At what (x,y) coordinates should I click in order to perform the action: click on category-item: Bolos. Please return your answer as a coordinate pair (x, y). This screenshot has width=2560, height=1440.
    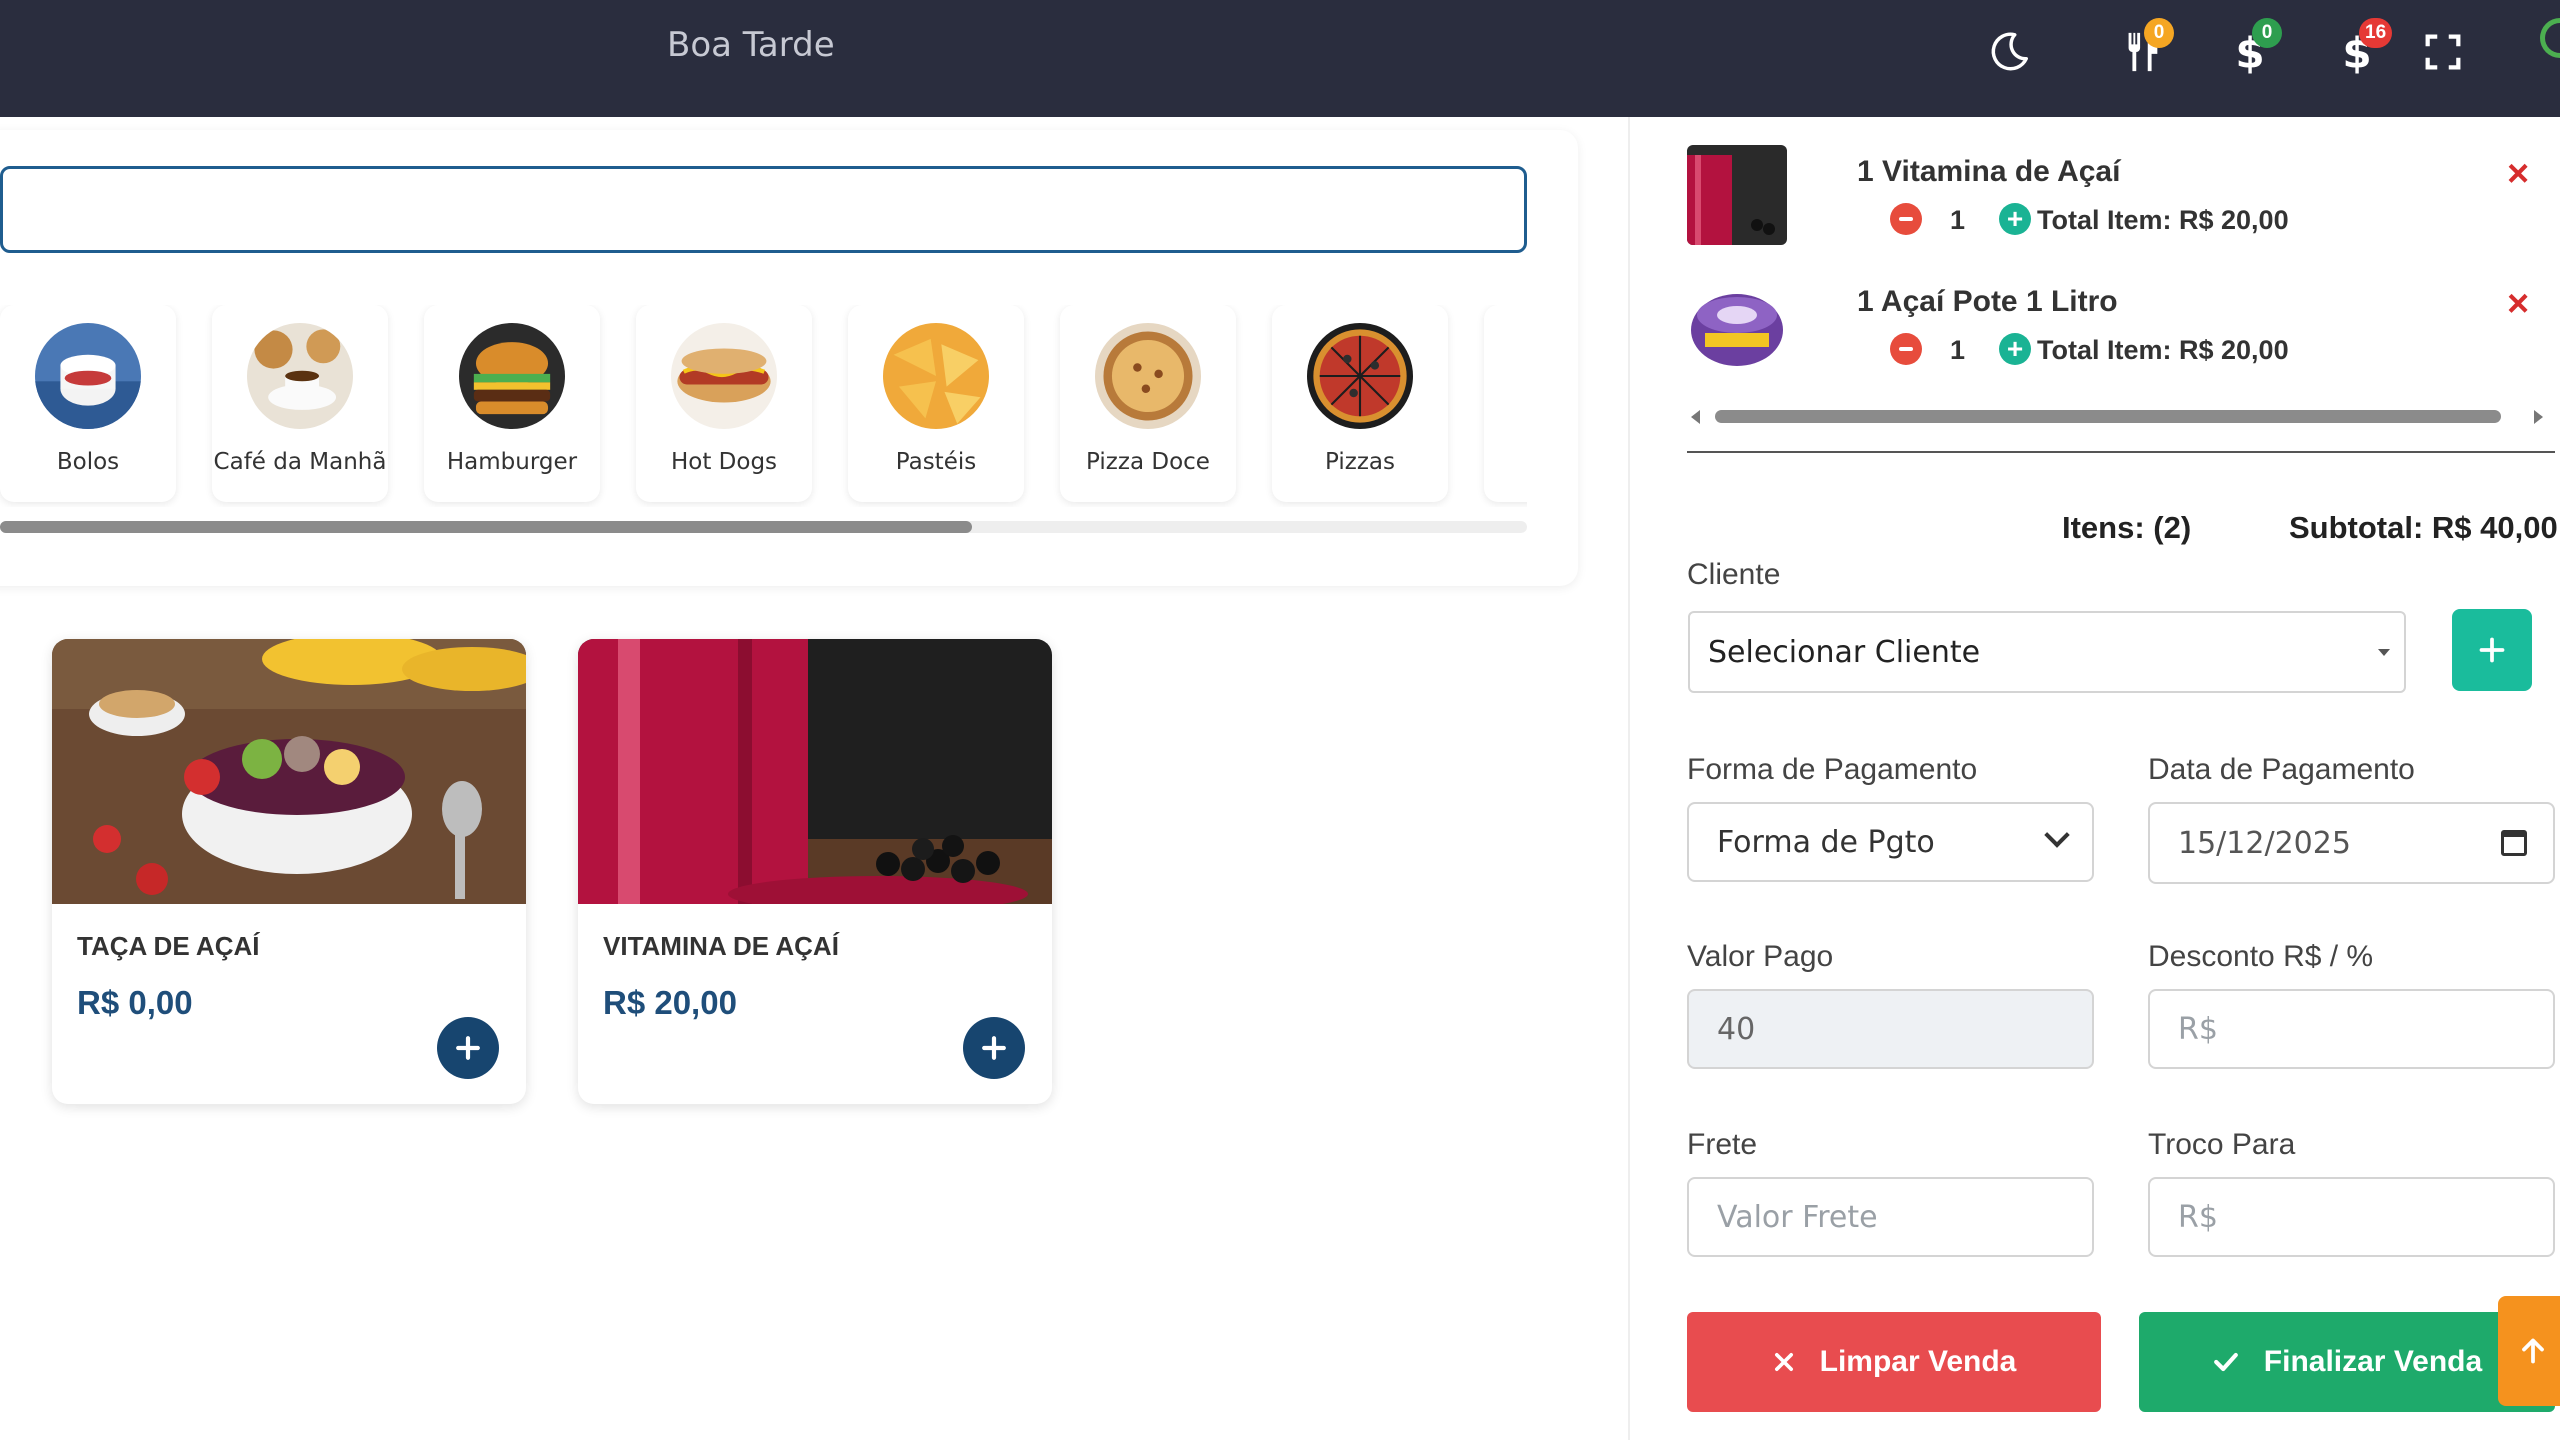
    Looking at the image, I should click on (88, 403).